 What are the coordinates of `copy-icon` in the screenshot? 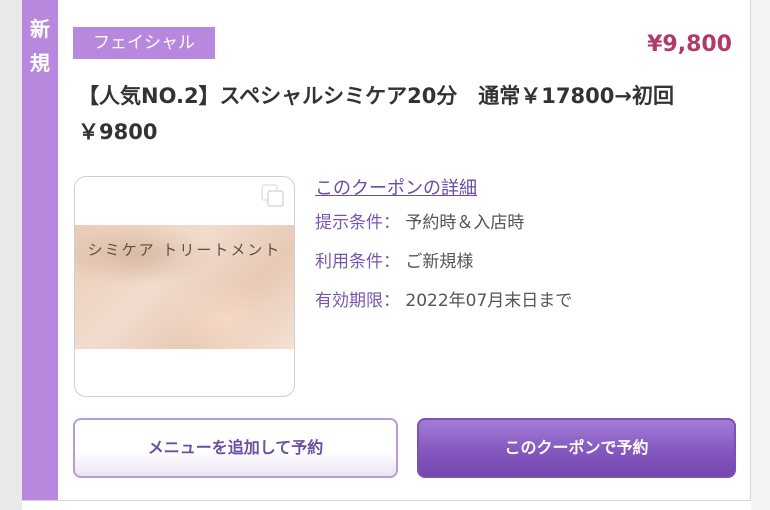 It's located at (272, 195).